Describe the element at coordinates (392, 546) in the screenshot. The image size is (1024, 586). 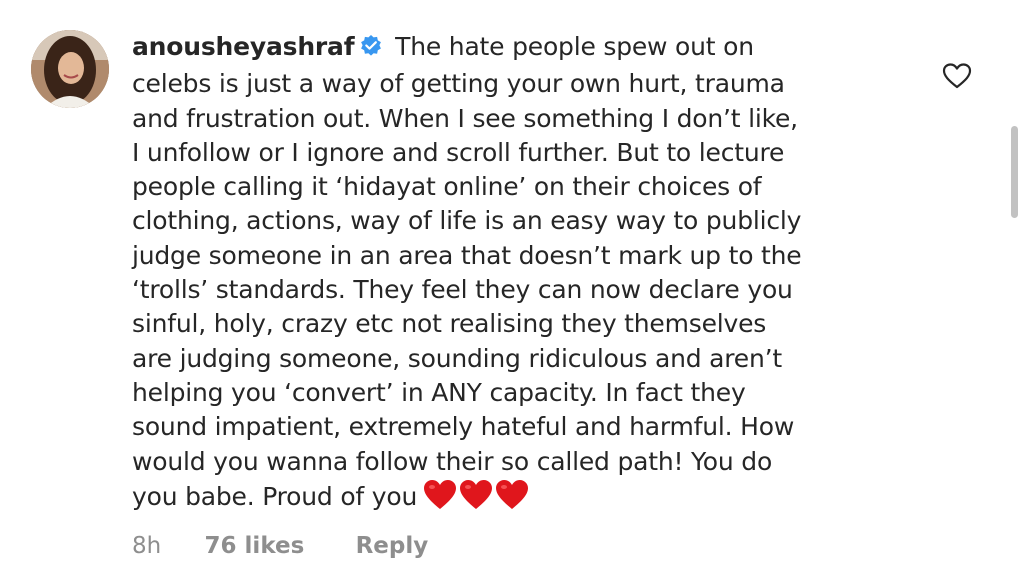
I see `reply-button: Reply` at that location.